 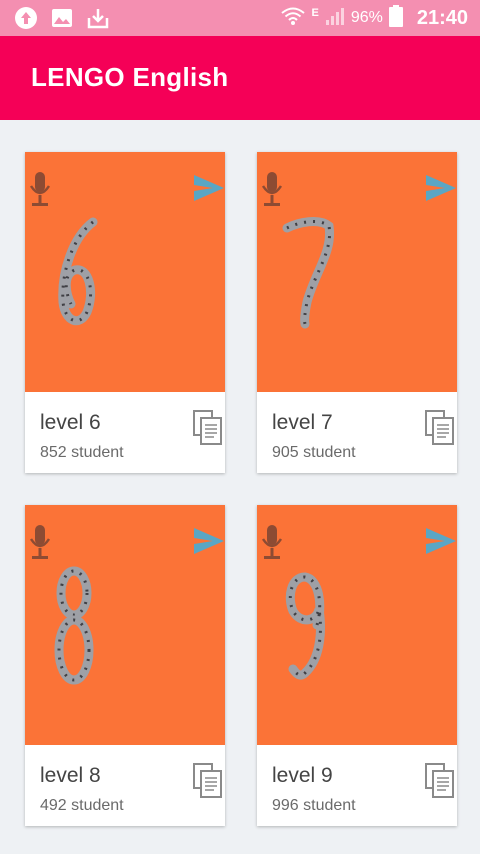 What do you see at coordinates (314, 805) in the screenshot?
I see `student-count: 996 student` at bounding box center [314, 805].